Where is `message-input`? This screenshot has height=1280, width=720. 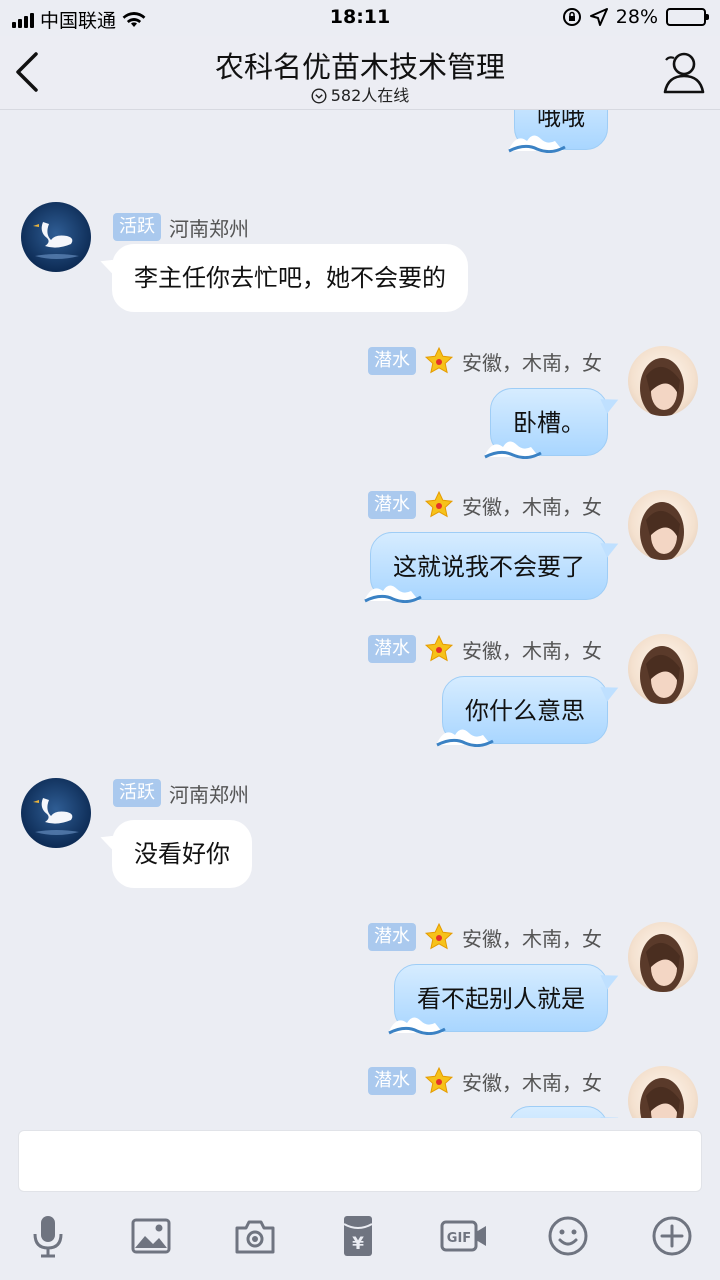 message-input is located at coordinates (360, 1161).